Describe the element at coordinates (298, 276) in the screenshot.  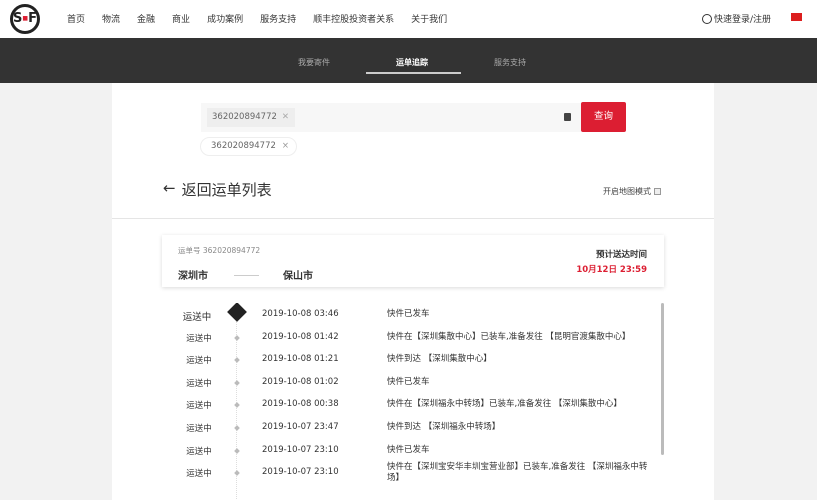
I see `destination-city: 保山市` at that location.